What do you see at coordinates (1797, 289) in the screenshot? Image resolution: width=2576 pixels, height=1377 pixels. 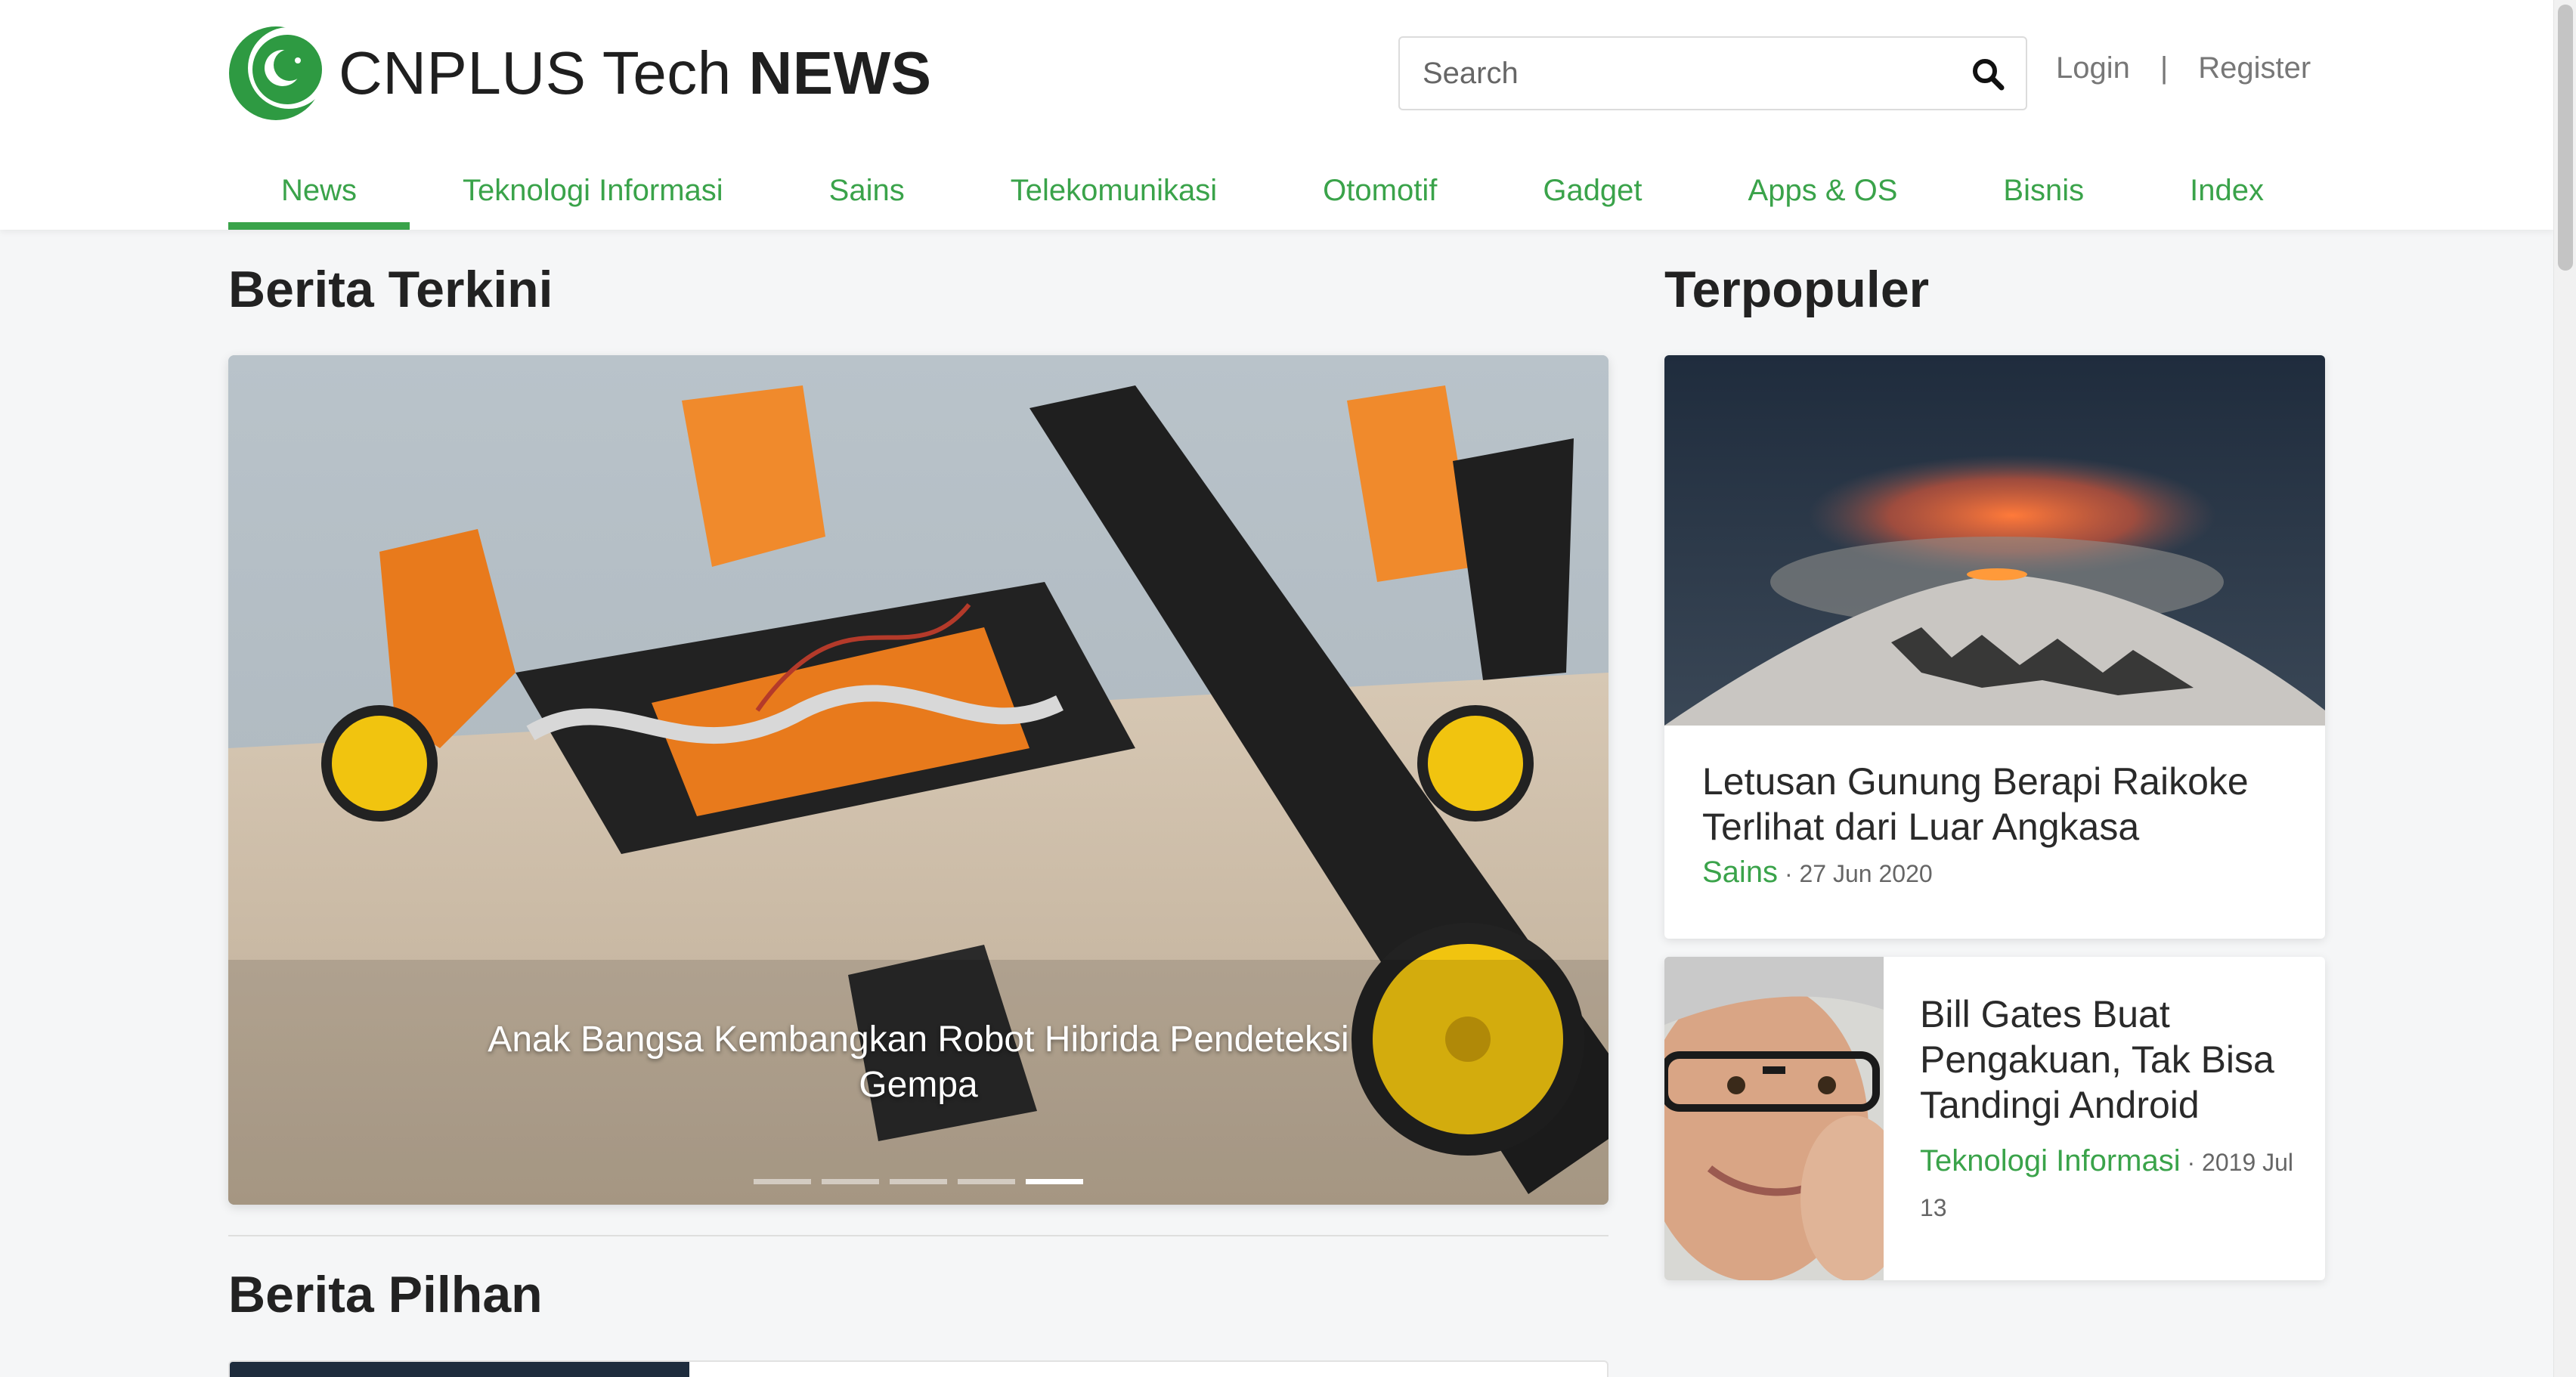 I see `popular-heading: Terpopuler` at bounding box center [1797, 289].